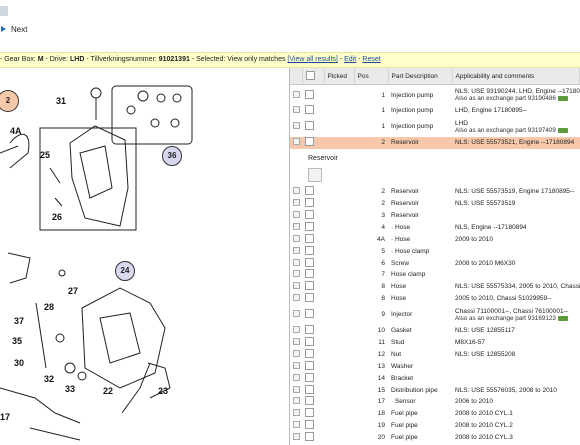 The width and height of the screenshot is (580, 445). I want to click on table-row: 12 Nut NLS: USE 12855208, so click(435, 354).